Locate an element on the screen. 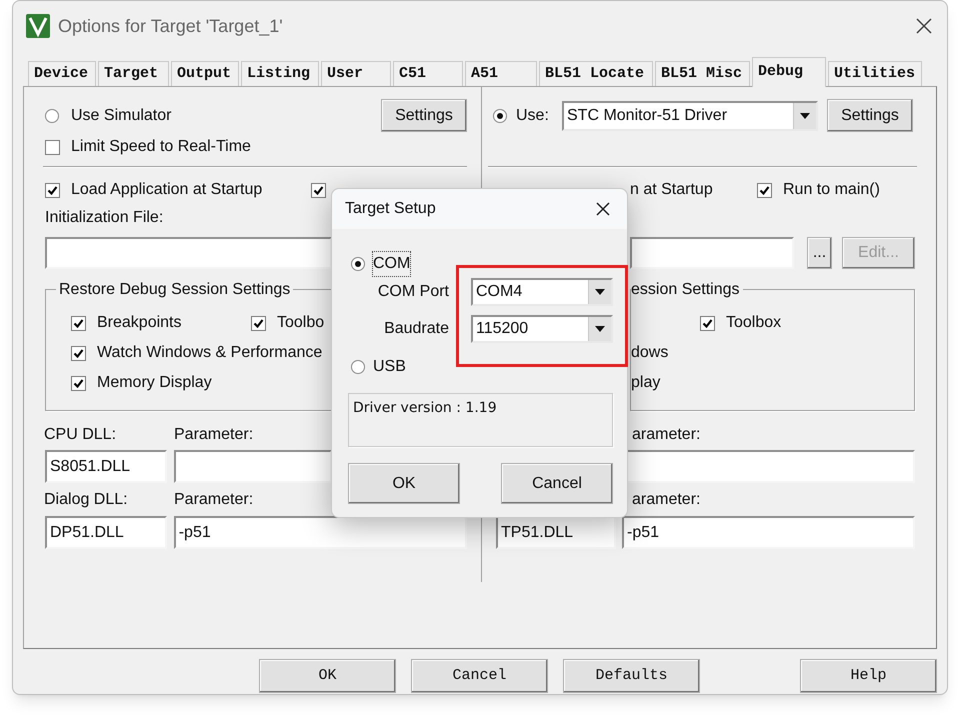 Image resolution: width=960 pixels, height=715 pixels. tab: Target is located at coordinates (133, 73).